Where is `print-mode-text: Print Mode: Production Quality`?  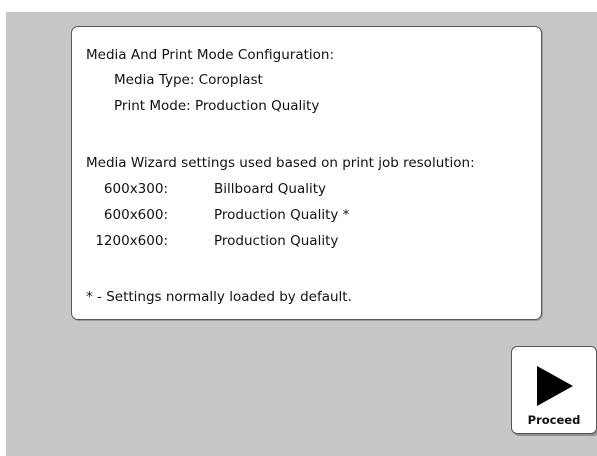
print-mode-text: Print Mode: Production Quality is located at coordinates (217, 106).